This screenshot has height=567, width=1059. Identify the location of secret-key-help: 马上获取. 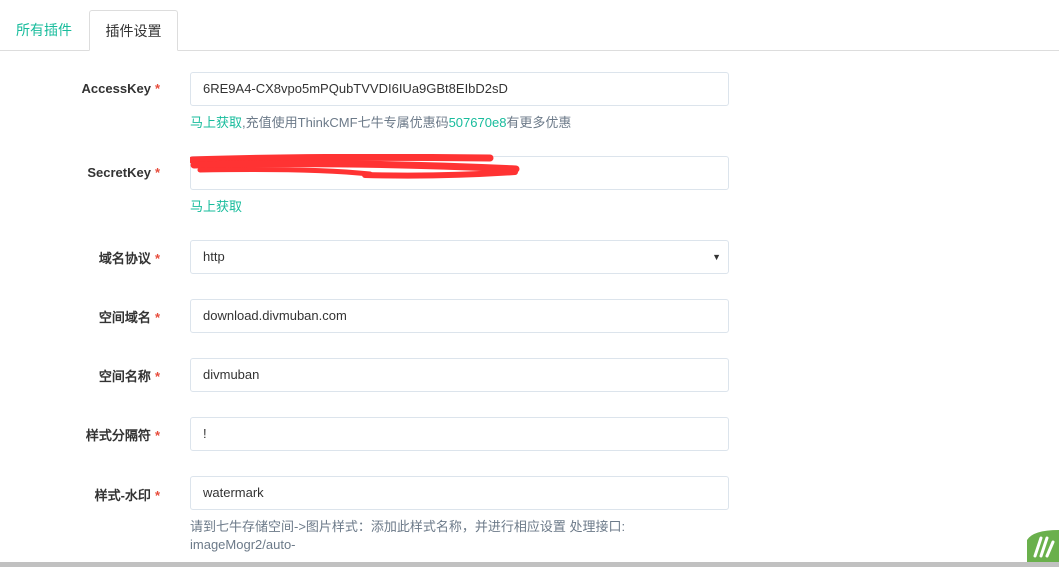
(216, 205).